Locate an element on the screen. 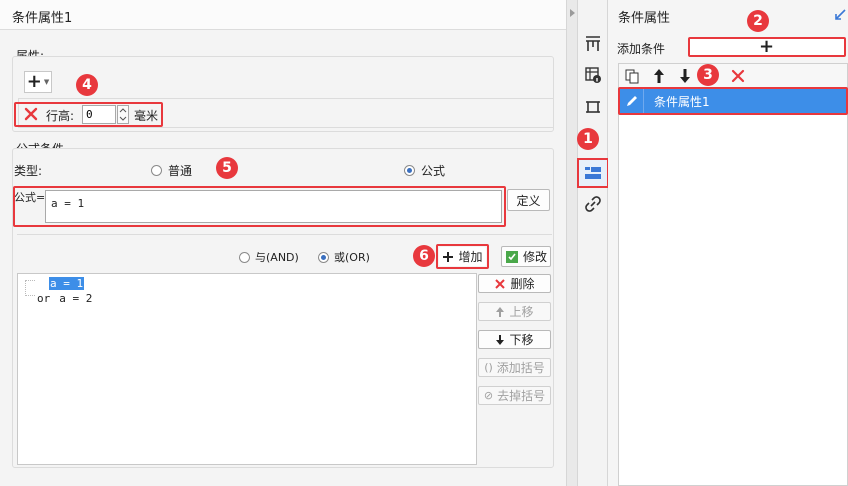 The image size is (848, 486). move-down-button: 下移 is located at coordinates (514, 339).